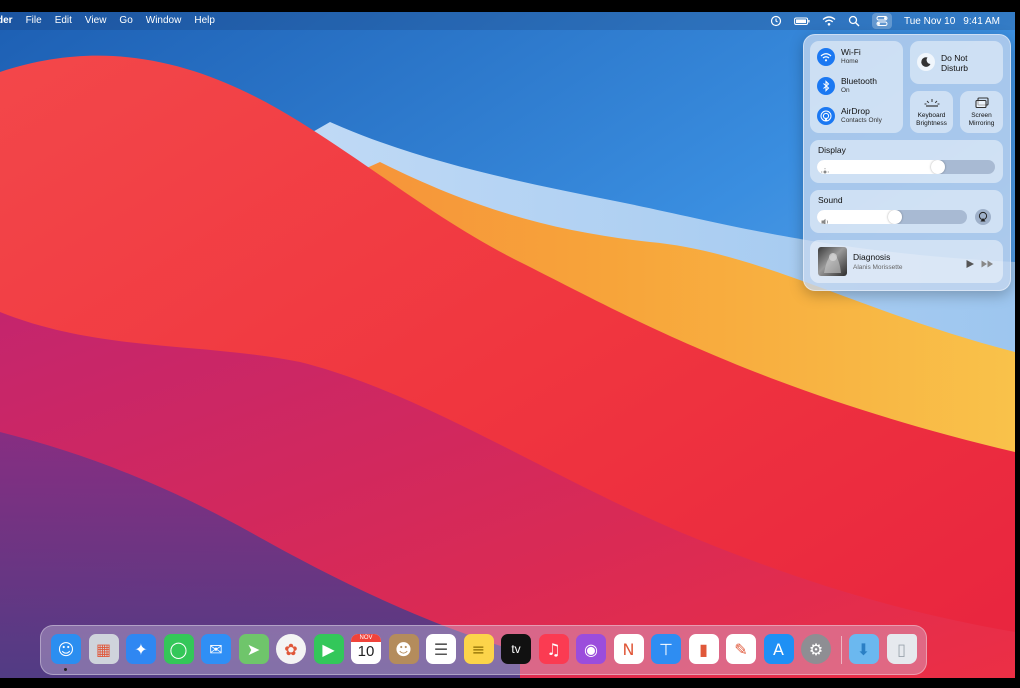 This screenshot has width=1020, height=688. I want to click on music-glyph: ♫, so click(553, 649).